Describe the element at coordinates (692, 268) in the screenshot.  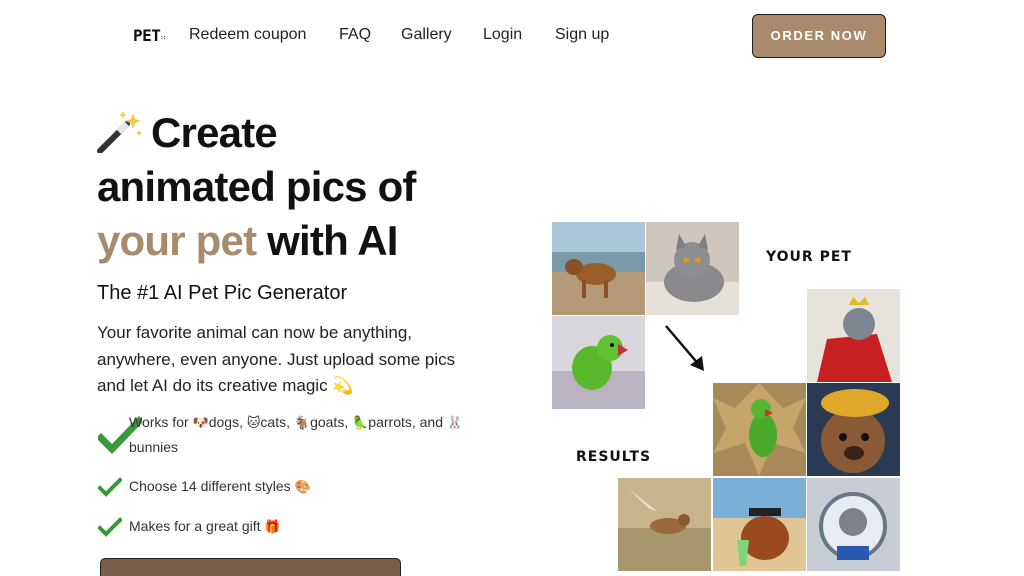
I see `input-photo-cat` at that location.